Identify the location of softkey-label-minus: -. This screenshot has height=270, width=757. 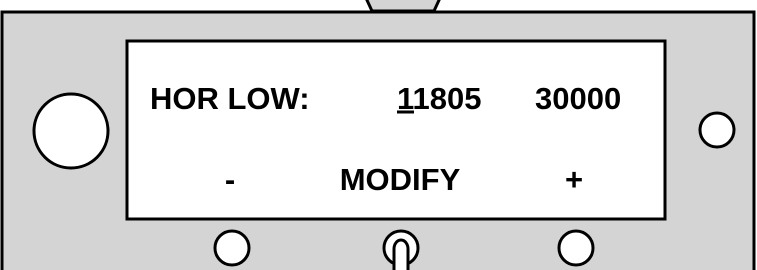
(230, 179).